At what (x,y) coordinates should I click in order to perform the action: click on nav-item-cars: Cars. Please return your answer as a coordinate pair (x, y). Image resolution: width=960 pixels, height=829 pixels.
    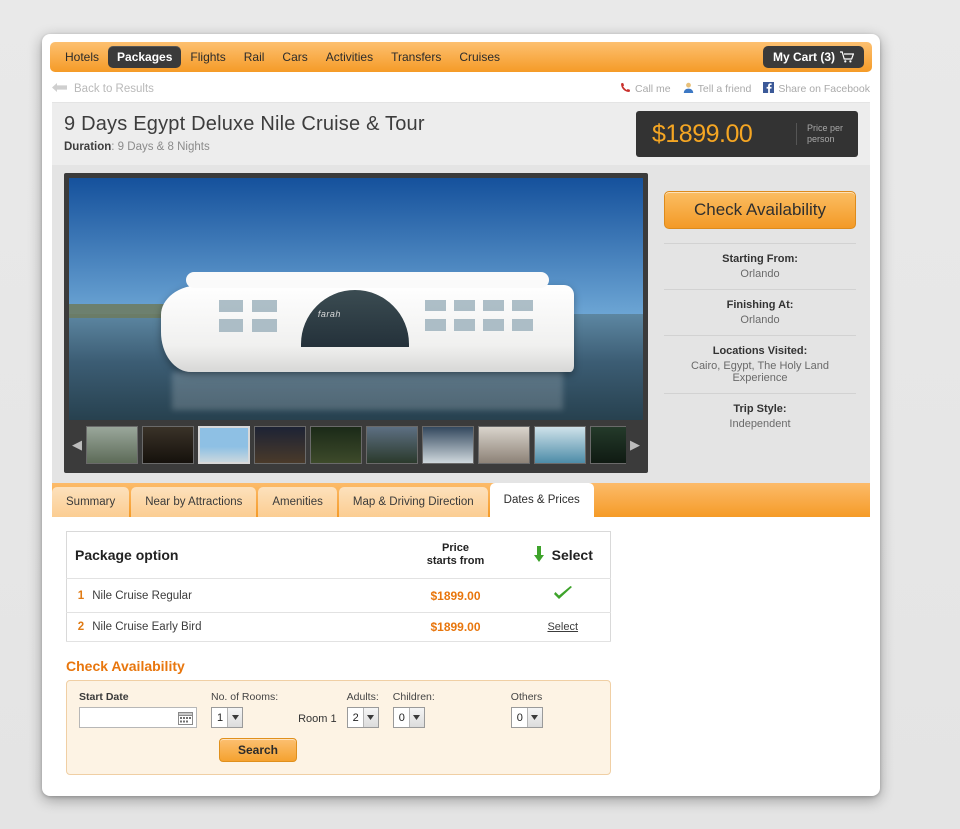
    Looking at the image, I should click on (294, 57).